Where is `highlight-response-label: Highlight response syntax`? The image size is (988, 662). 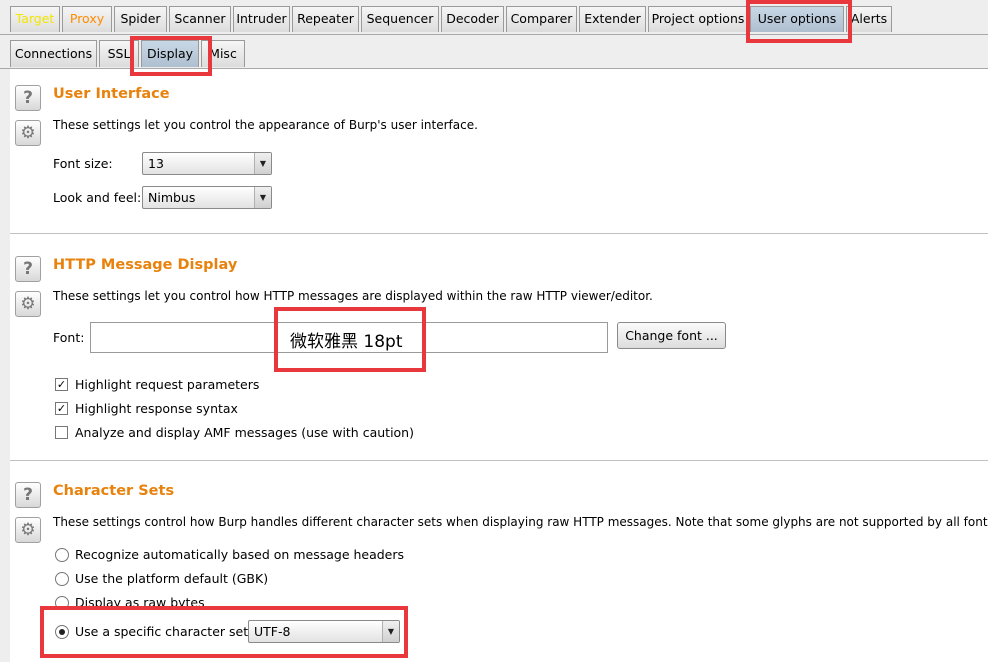
highlight-response-label: Highlight response syntax is located at coordinates (156, 408).